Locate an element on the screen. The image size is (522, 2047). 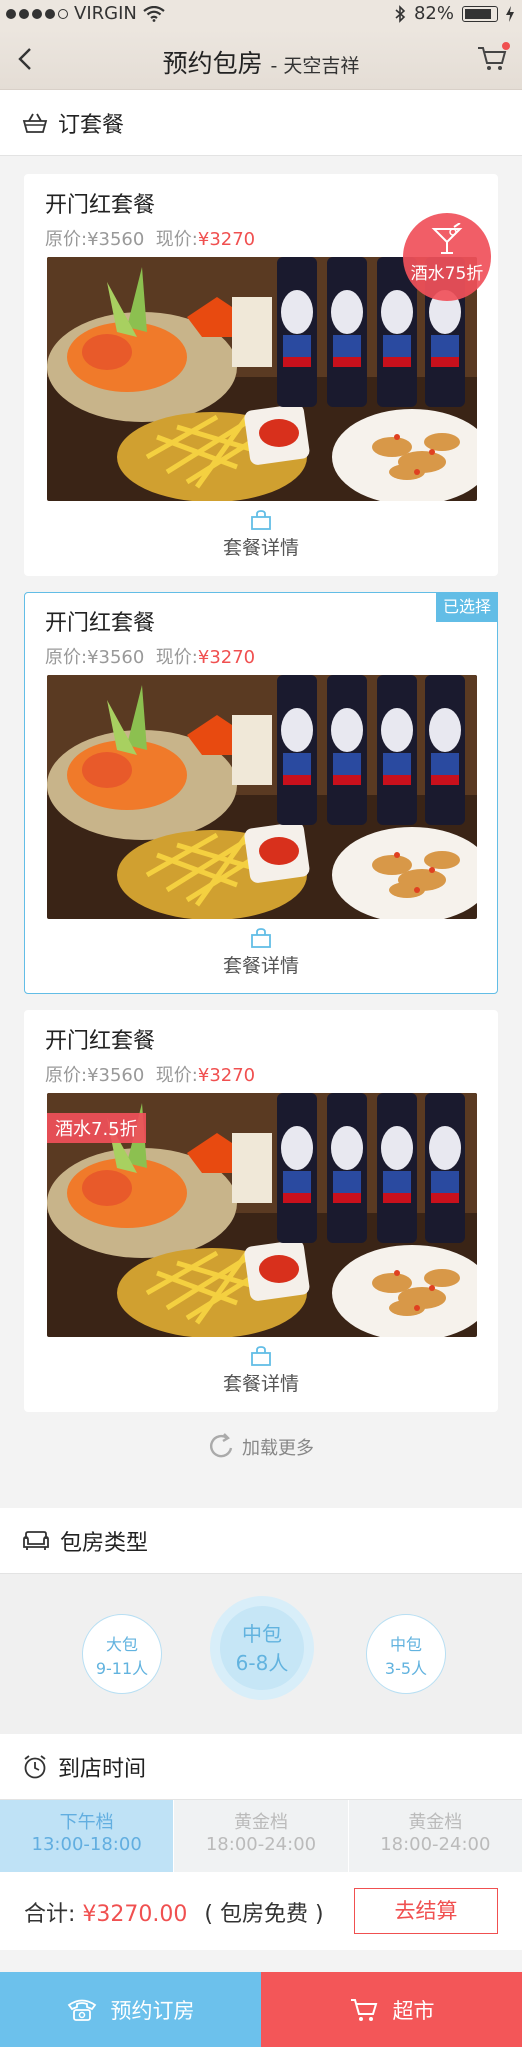
load-more-button: 加载更多 is located at coordinates (261, 1447).